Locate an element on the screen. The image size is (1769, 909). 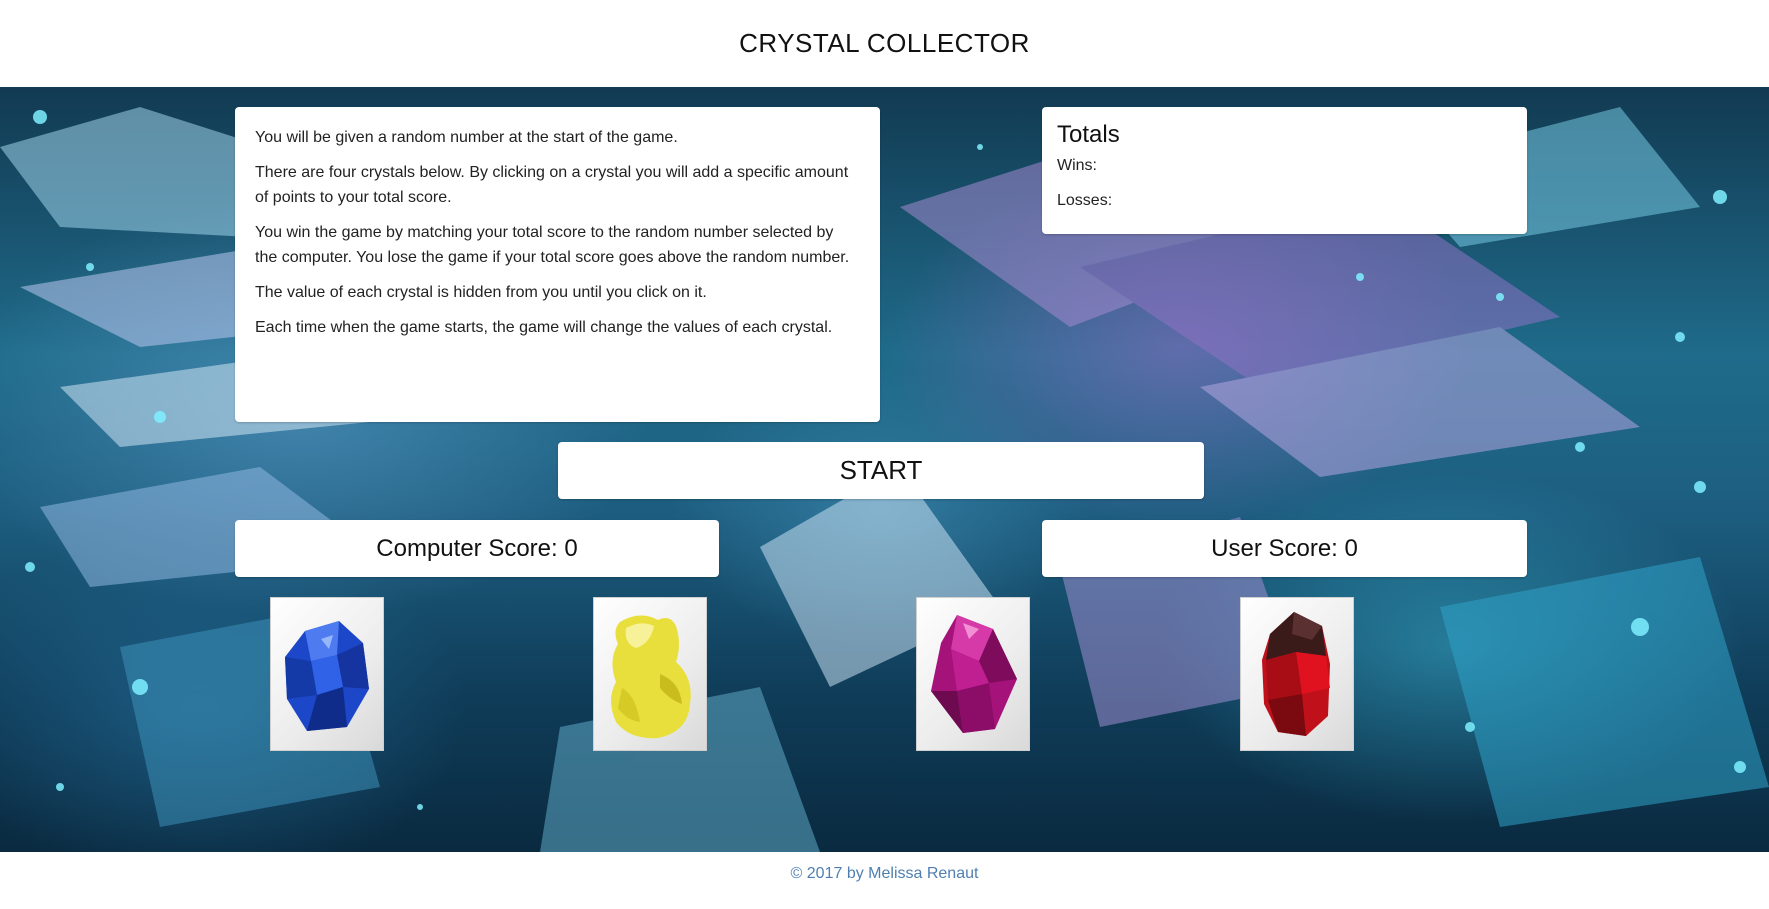
page-header: CRYSTAL COLLECTOR is located at coordinates (884, 43).